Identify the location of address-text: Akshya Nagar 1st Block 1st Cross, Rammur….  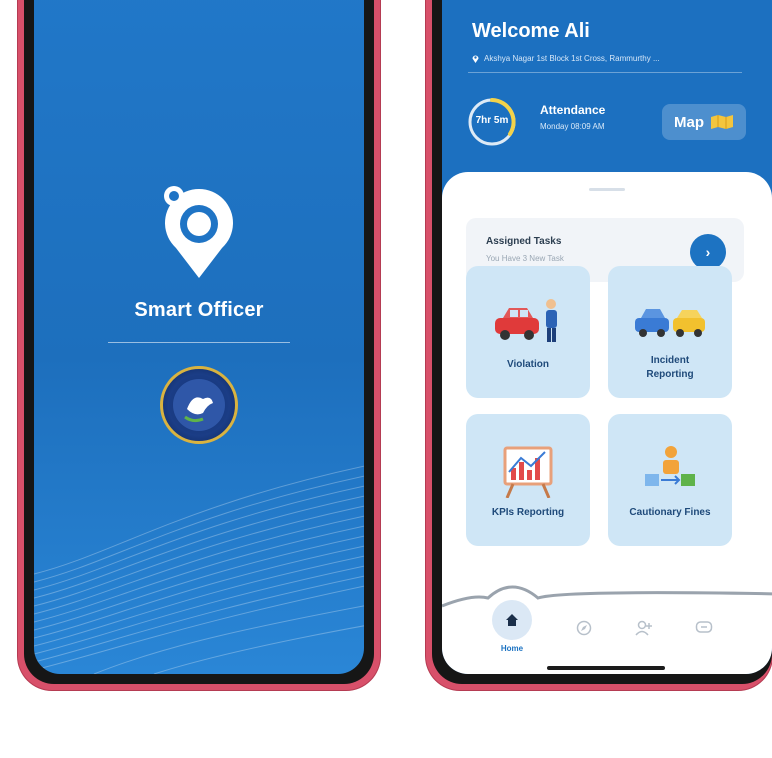
(572, 58).